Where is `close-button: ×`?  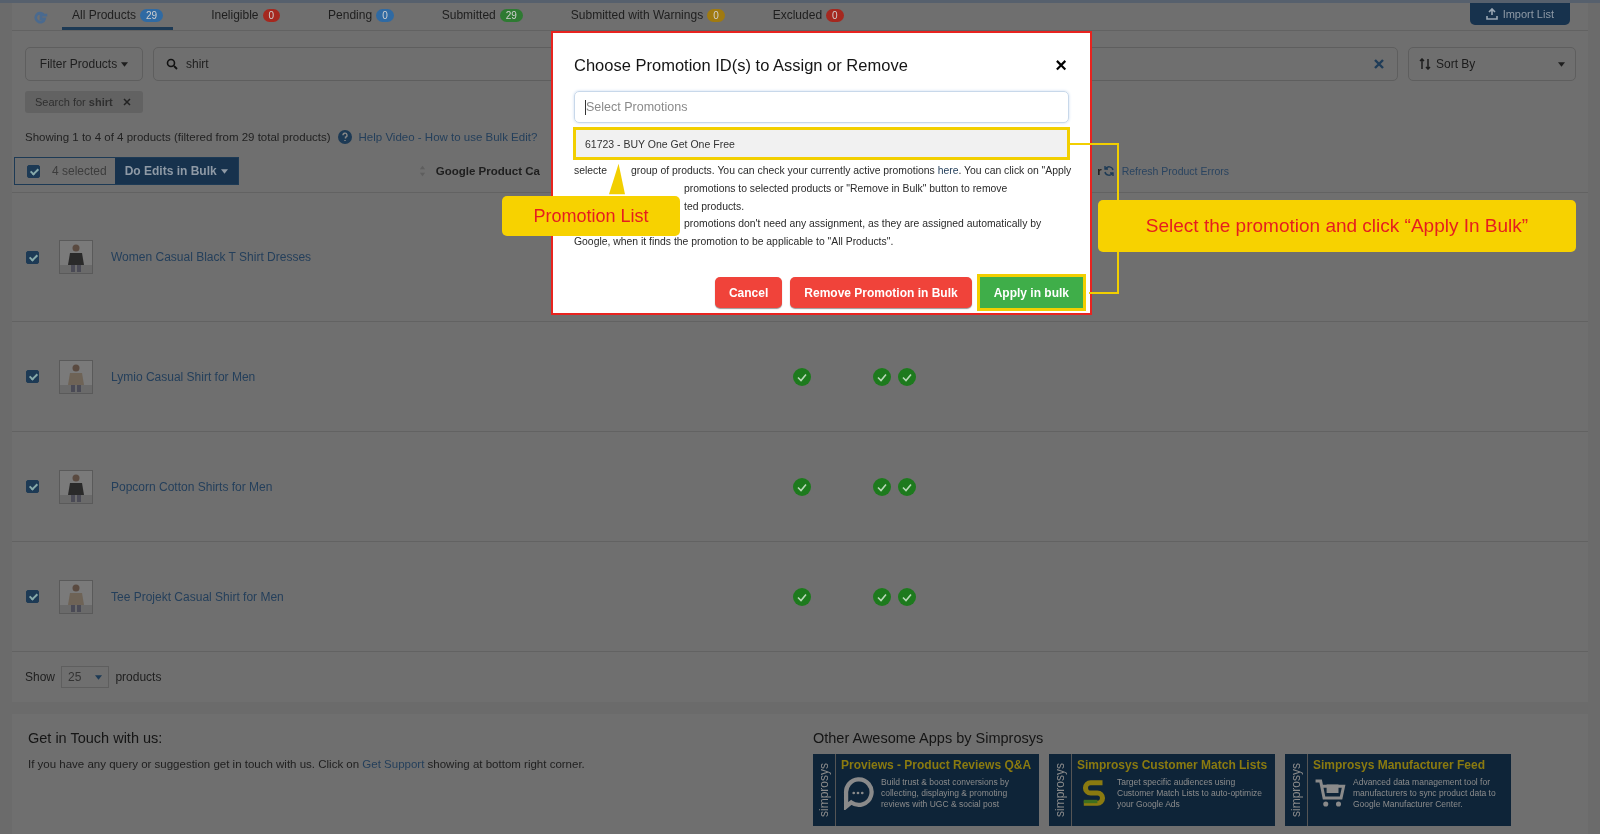
close-button: × is located at coordinates (1061, 65).